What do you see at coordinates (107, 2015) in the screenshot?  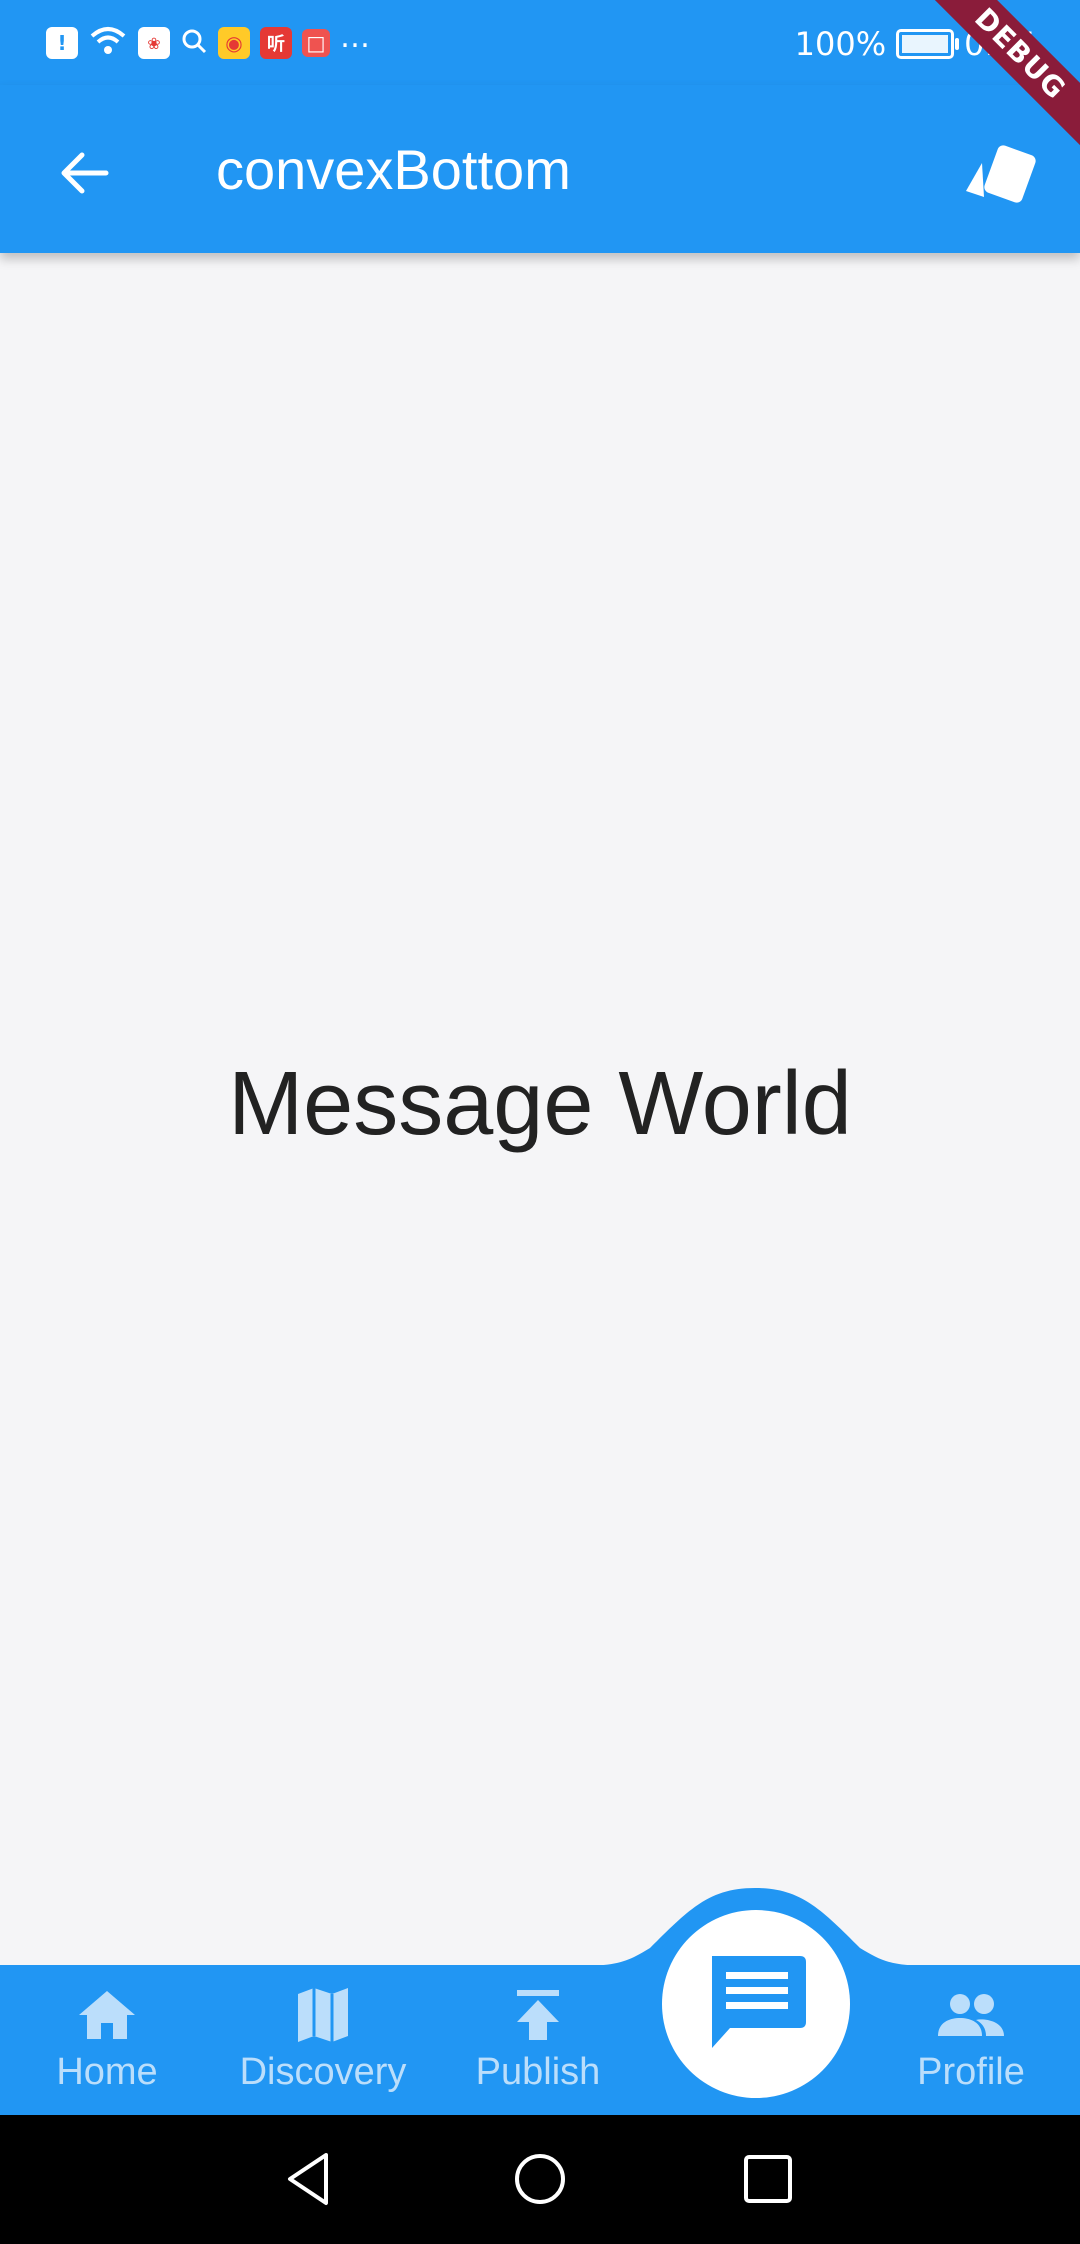 I see `home-icon` at bounding box center [107, 2015].